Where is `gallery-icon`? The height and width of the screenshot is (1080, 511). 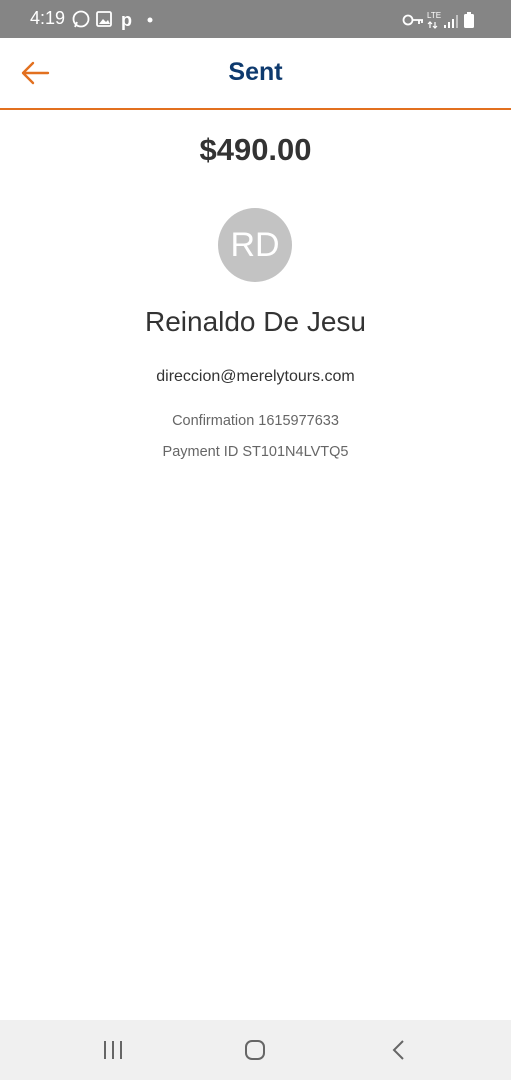 gallery-icon is located at coordinates (104, 19).